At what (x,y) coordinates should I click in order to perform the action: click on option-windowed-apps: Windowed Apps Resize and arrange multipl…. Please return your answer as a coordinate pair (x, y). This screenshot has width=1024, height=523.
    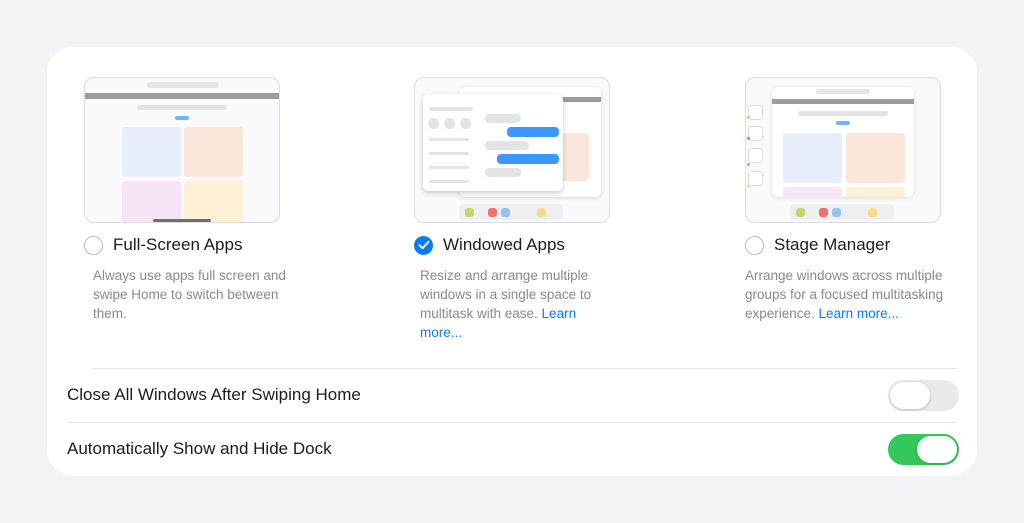
    Looking at the image, I should click on (534, 209).